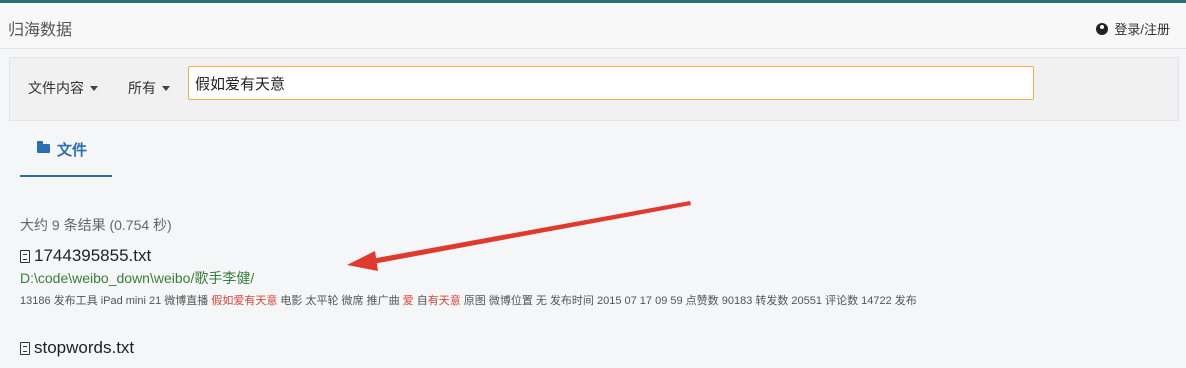 This screenshot has height=368, width=1186. I want to click on login-label: 登录/注册, so click(1142, 29).